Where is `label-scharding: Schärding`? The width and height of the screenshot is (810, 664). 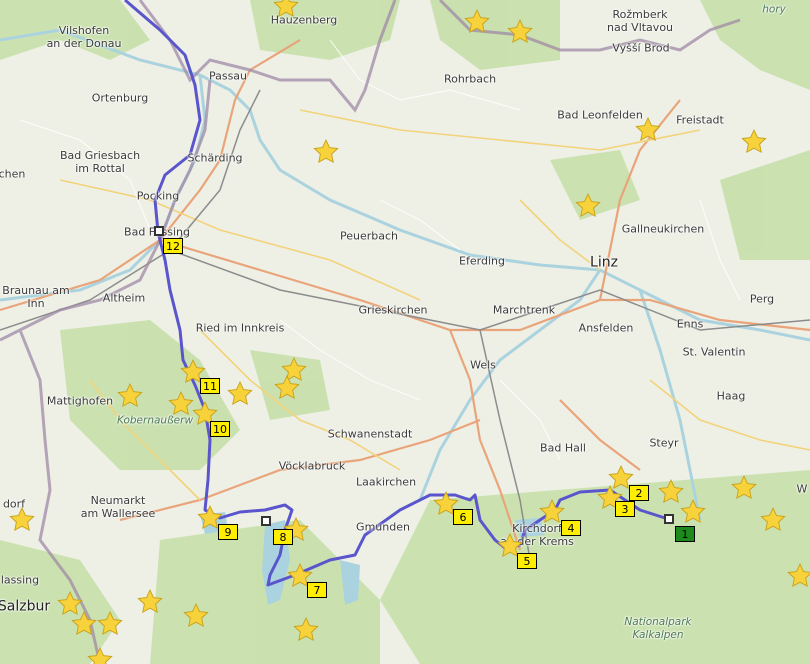 label-scharding: Schärding is located at coordinates (215, 158).